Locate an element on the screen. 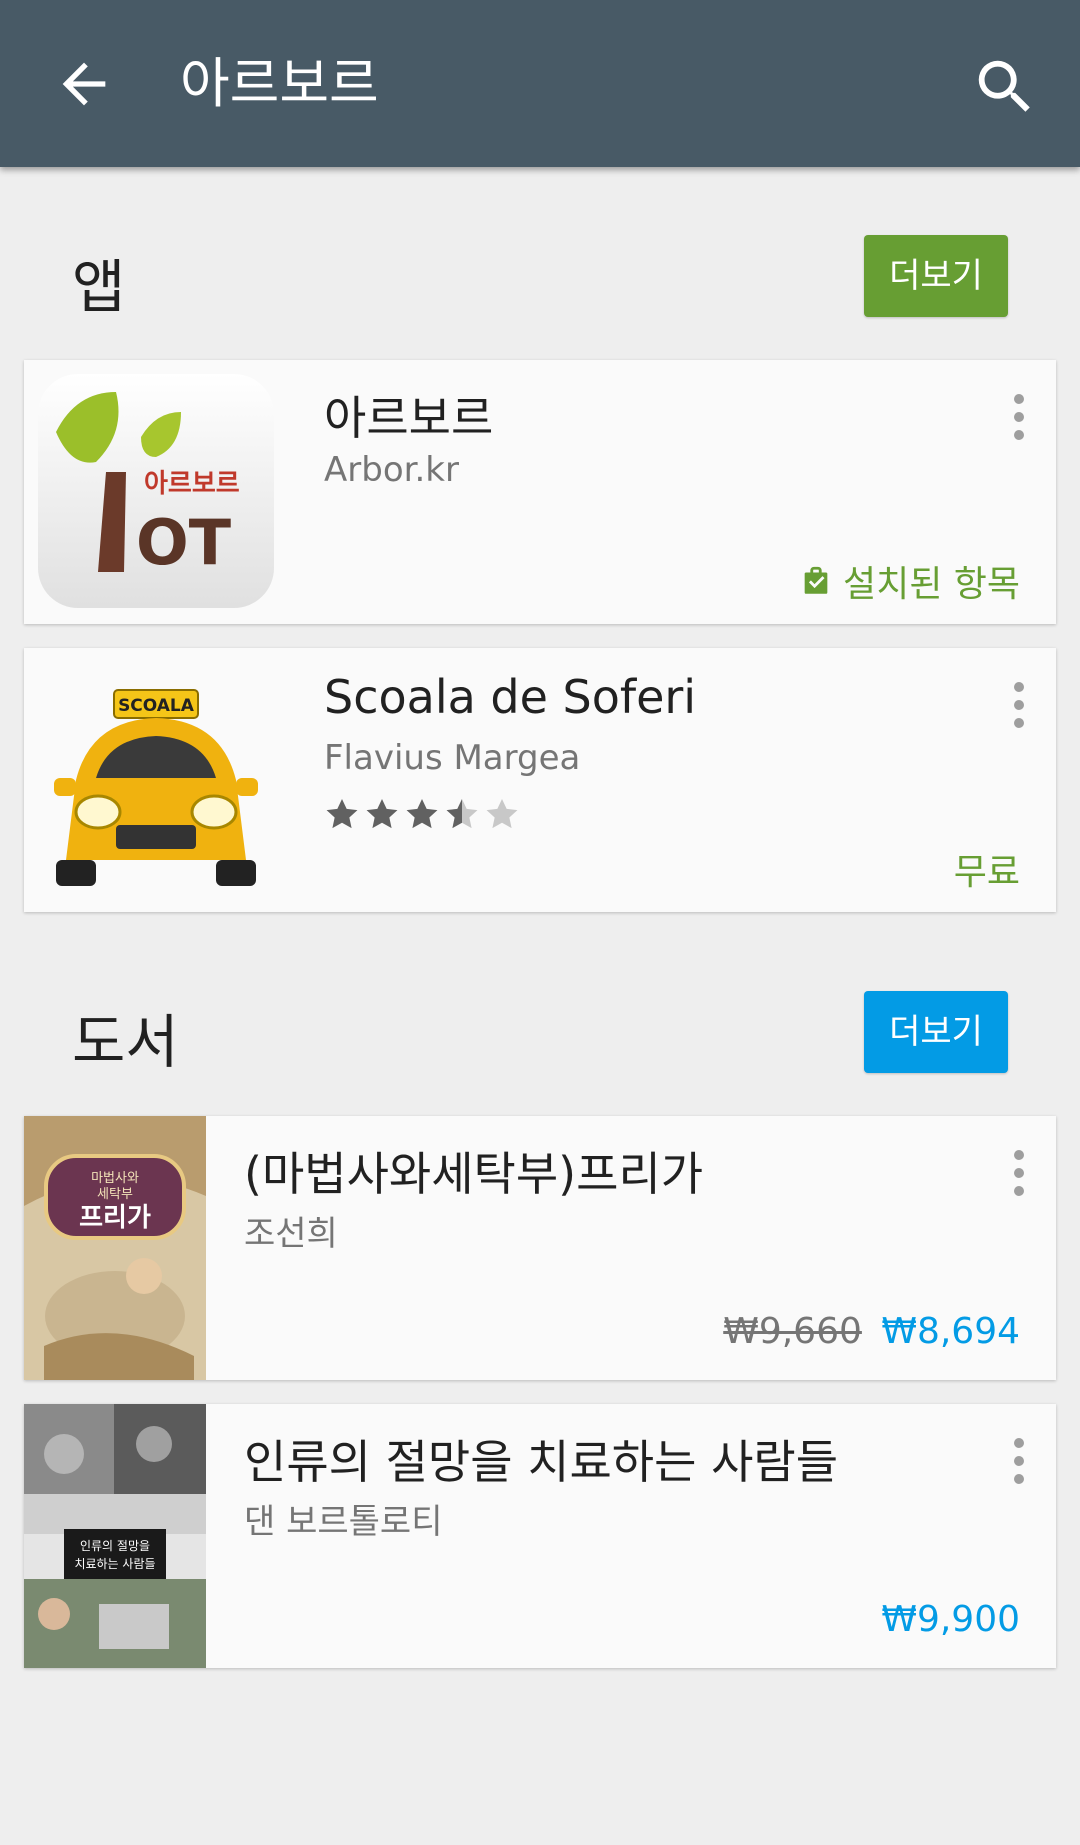 The height and width of the screenshot is (1845, 1080). svg-text: 치료하는 사람들 is located at coordinates (114, 1564).